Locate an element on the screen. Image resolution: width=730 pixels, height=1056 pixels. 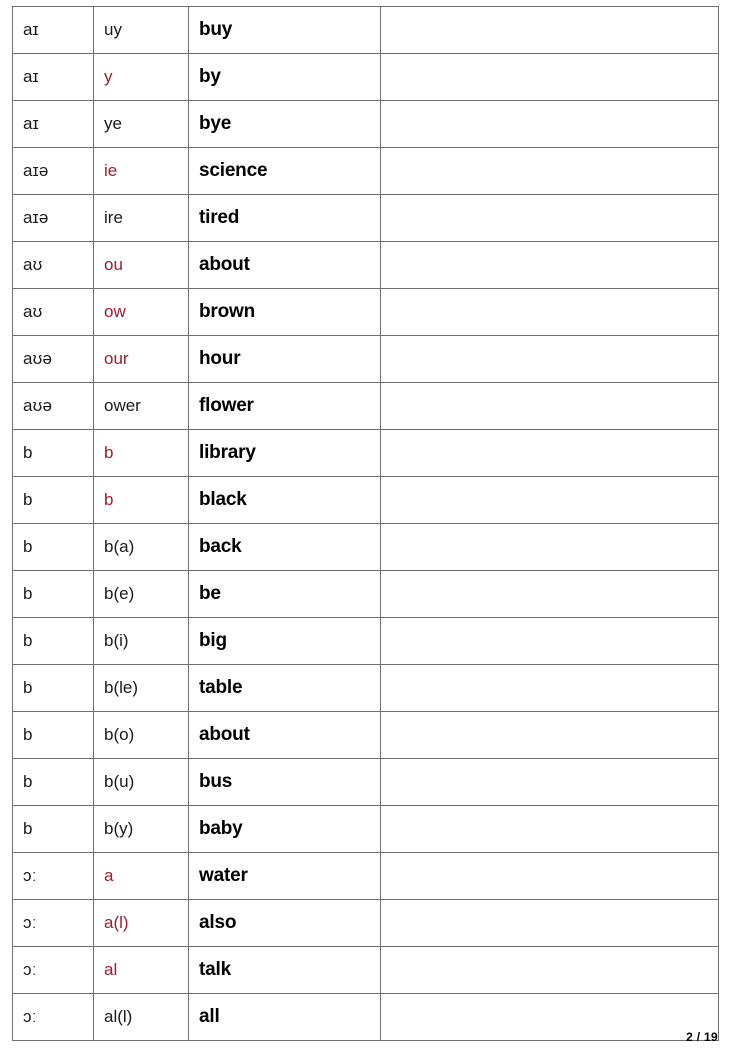
table-row: b b(o) about is located at coordinates (365, 735).